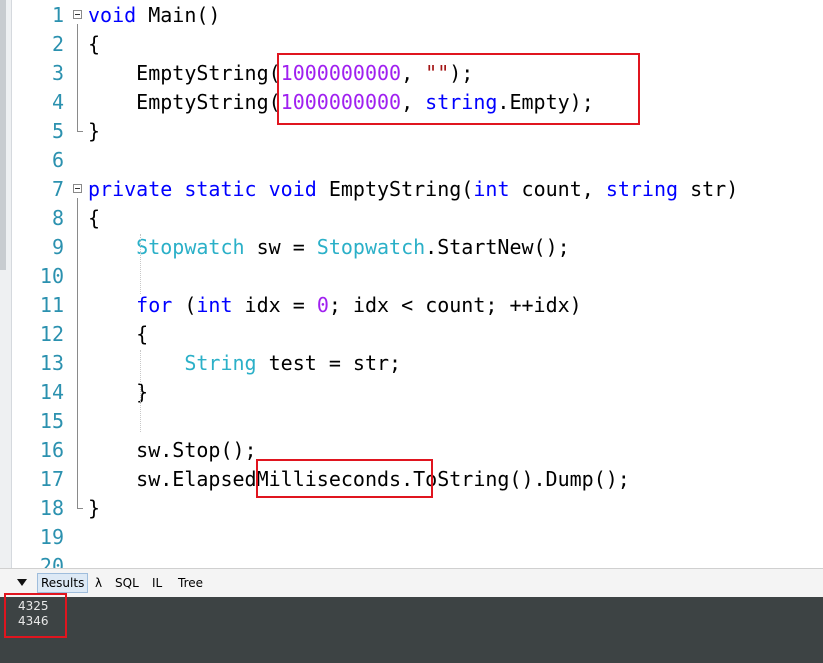 This screenshot has width=823, height=663. I want to click on code-token: sw.Stop();, so click(172, 450).